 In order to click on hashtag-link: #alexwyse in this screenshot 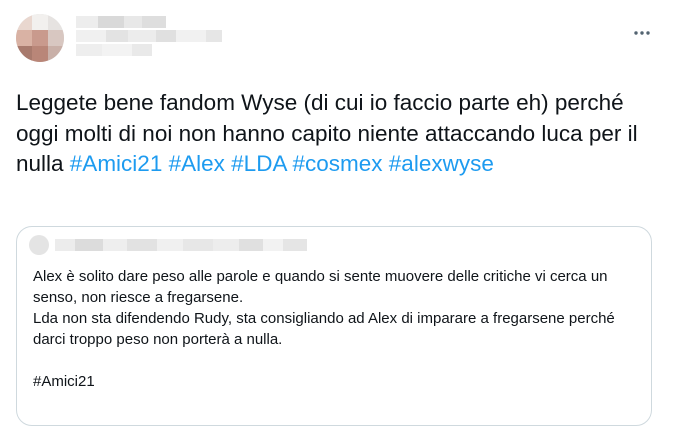, I will do `click(441, 163)`.